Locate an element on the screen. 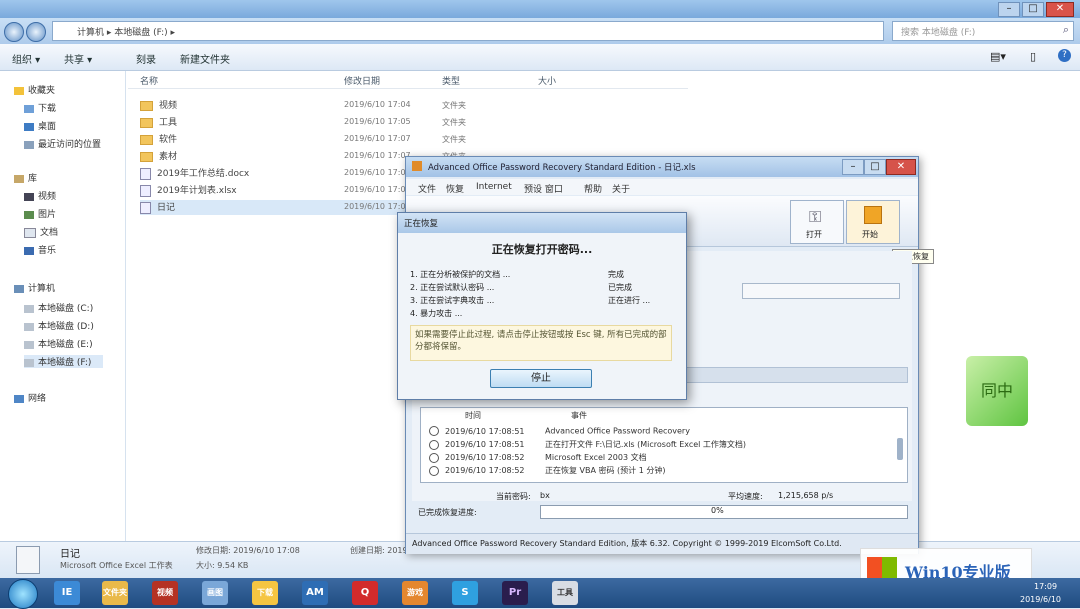 The width and height of the screenshot is (1080, 609). column-type: 类型 is located at coordinates (451, 80).